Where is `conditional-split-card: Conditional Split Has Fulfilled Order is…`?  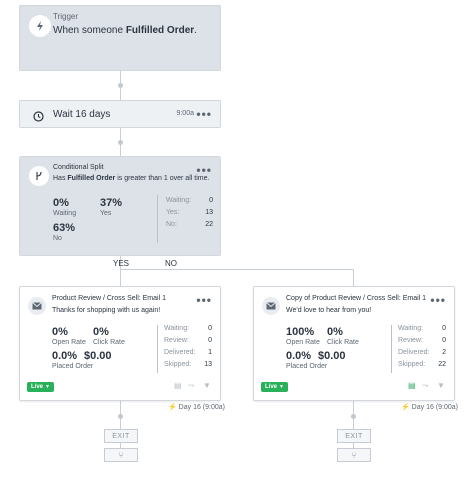 conditional-split-card: Conditional Split Has Fulfilled Order is… is located at coordinates (120, 206).